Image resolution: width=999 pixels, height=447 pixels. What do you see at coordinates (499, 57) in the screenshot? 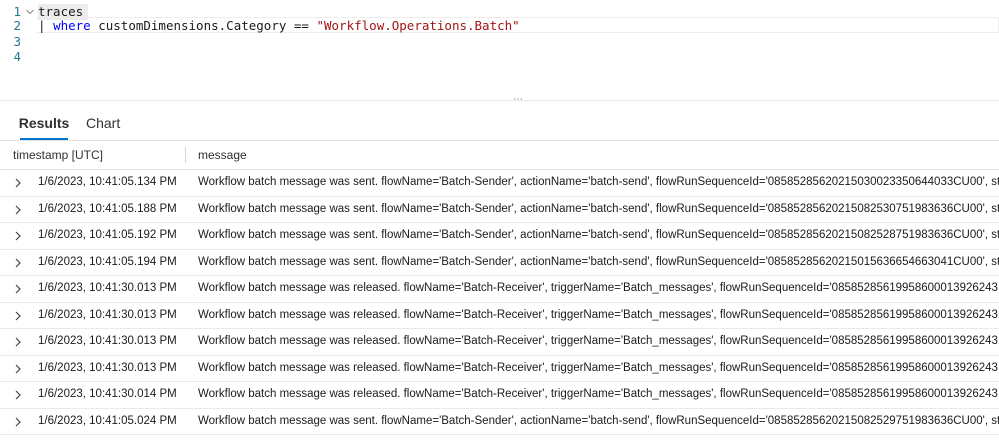
I see `editor-line-4: 4` at bounding box center [499, 57].